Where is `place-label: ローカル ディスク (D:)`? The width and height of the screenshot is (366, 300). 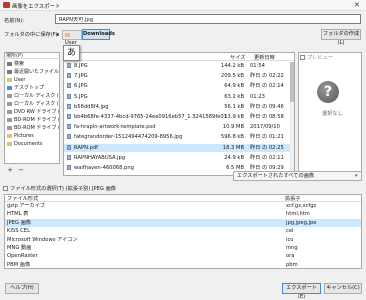 place-label: ローカル ディスク (D:) is located at coordinates (36, 104).